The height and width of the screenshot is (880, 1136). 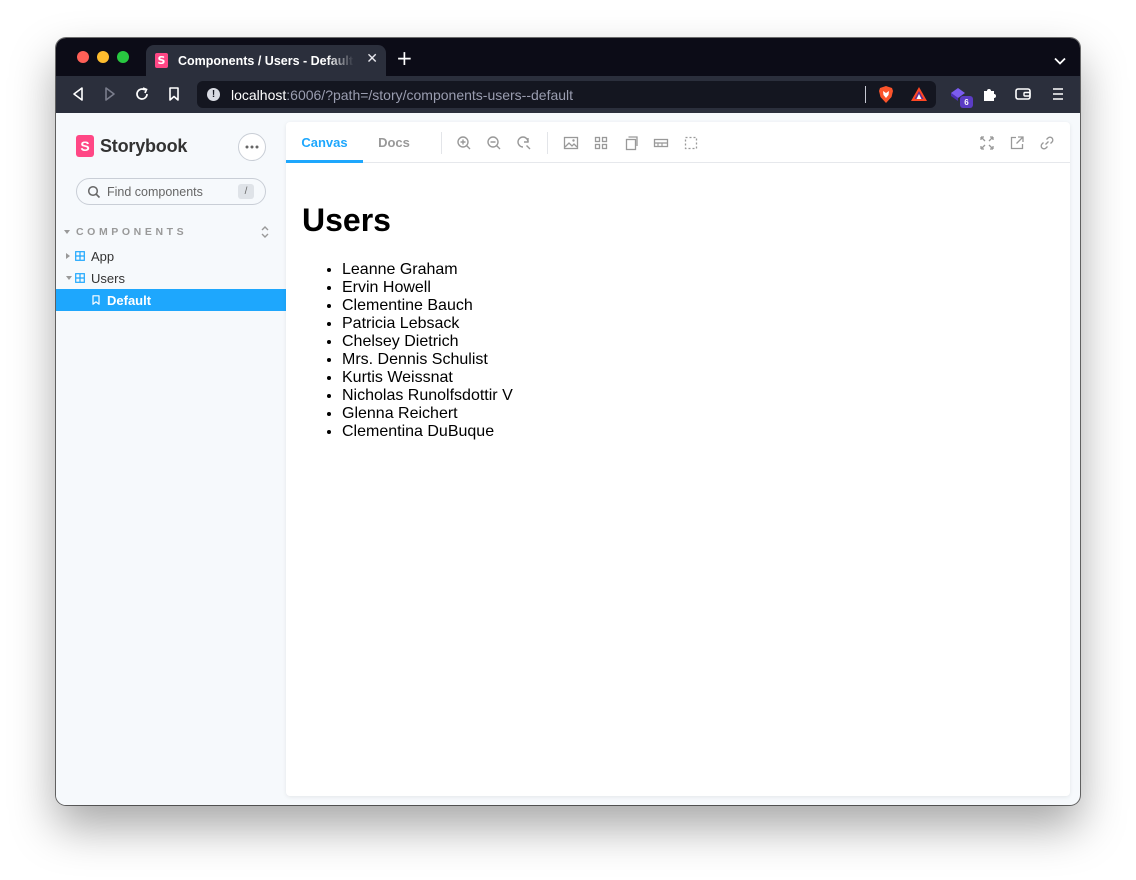 What do you see at coordinates (568, 57) in the screenshot?
I see `tab-strip: S Components / Users - Default ✕ +` at bounding box center [568, 57].